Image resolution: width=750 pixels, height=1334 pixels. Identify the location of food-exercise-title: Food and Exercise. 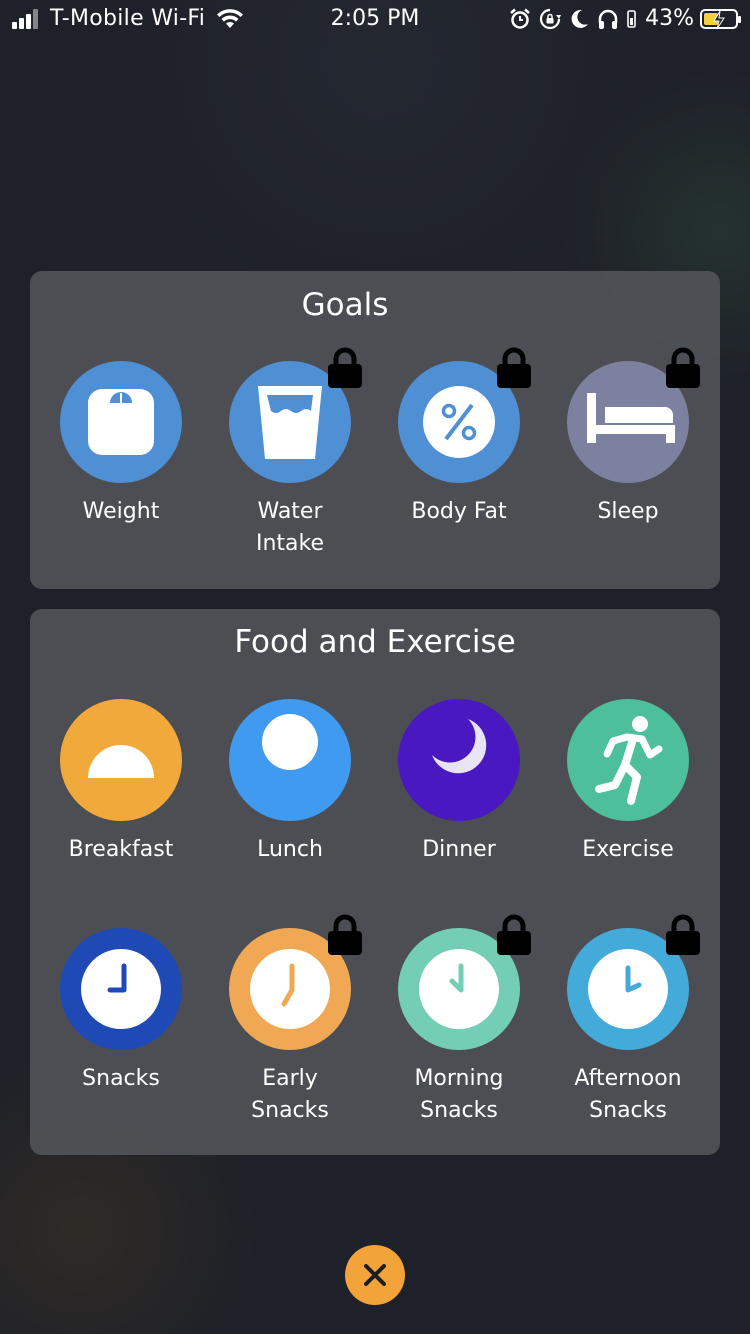
(375, 642).